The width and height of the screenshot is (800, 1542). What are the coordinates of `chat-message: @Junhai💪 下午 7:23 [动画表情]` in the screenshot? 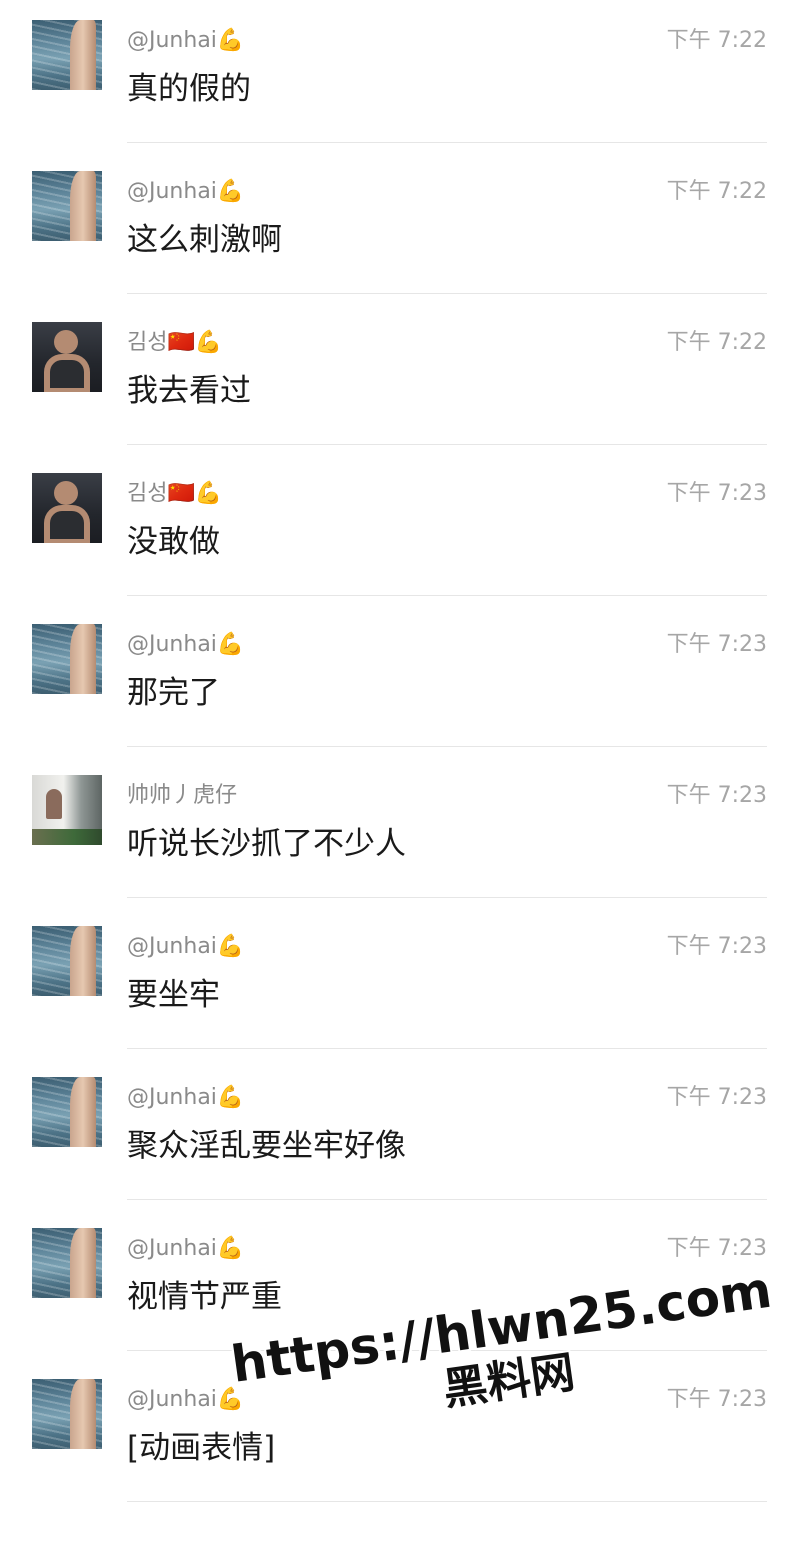 It's located at (400, 1434).